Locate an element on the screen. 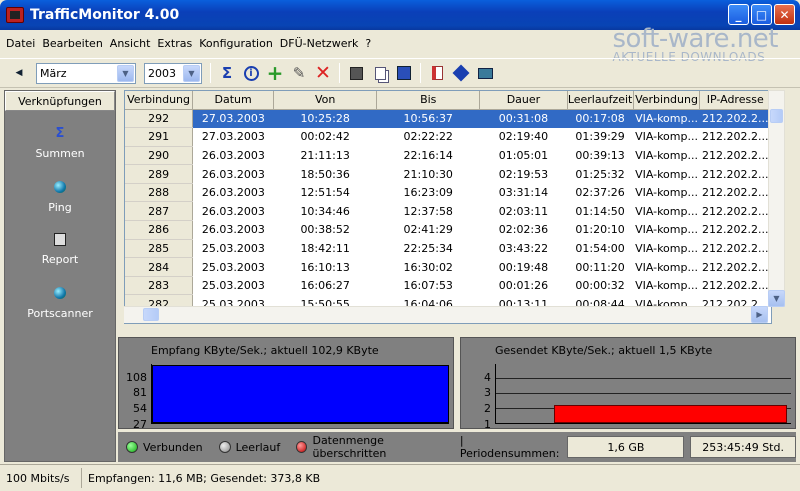 This screenshot has height=491, width=800. sidebar-item-ping: Ping is located at coordinates (60, 196).